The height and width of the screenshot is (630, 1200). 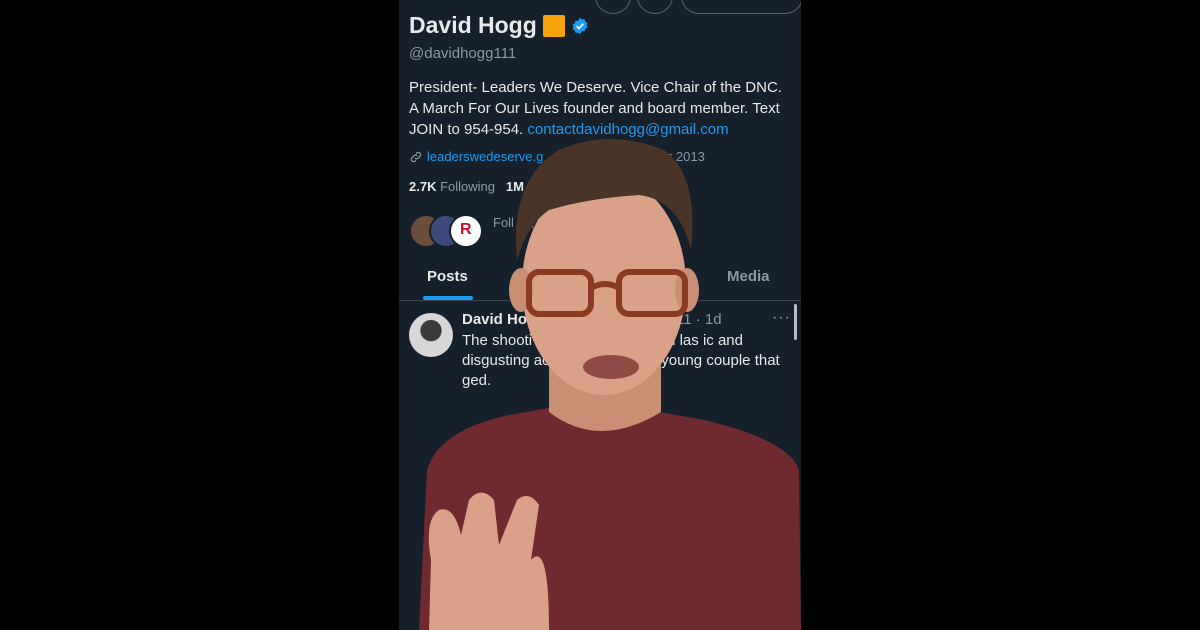 I want to click on following-count: 2.7K, so click(x=422, y=186).